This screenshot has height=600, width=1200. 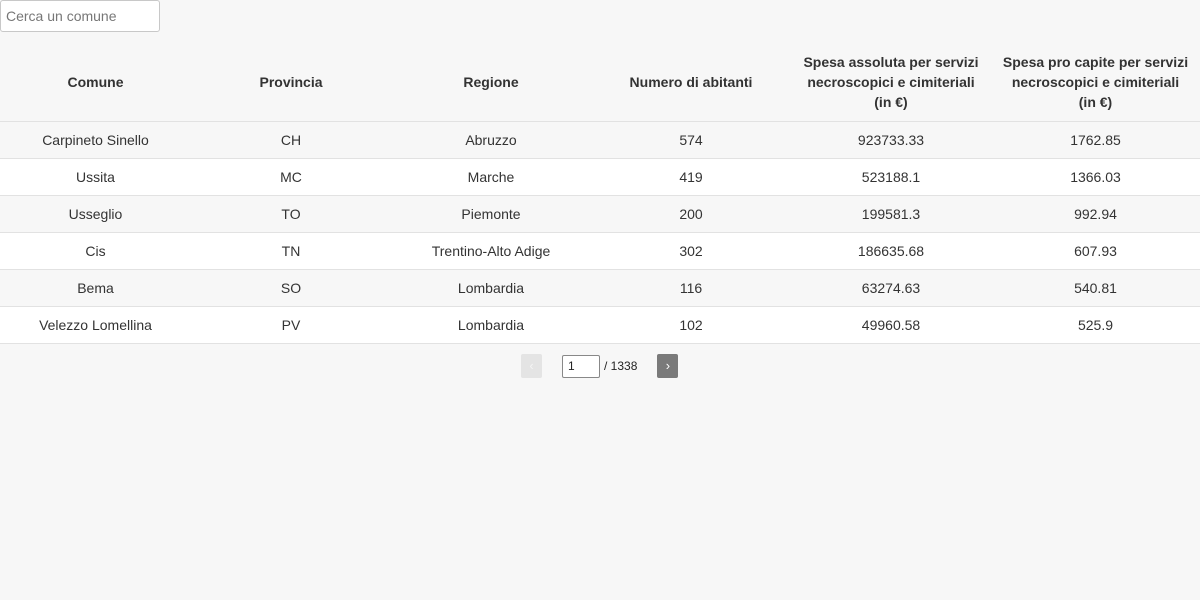 What do you see at coordinates (95, 177) in the screenshot?
I see `cell-comune: Ussita` at bounding box center [95, 177].